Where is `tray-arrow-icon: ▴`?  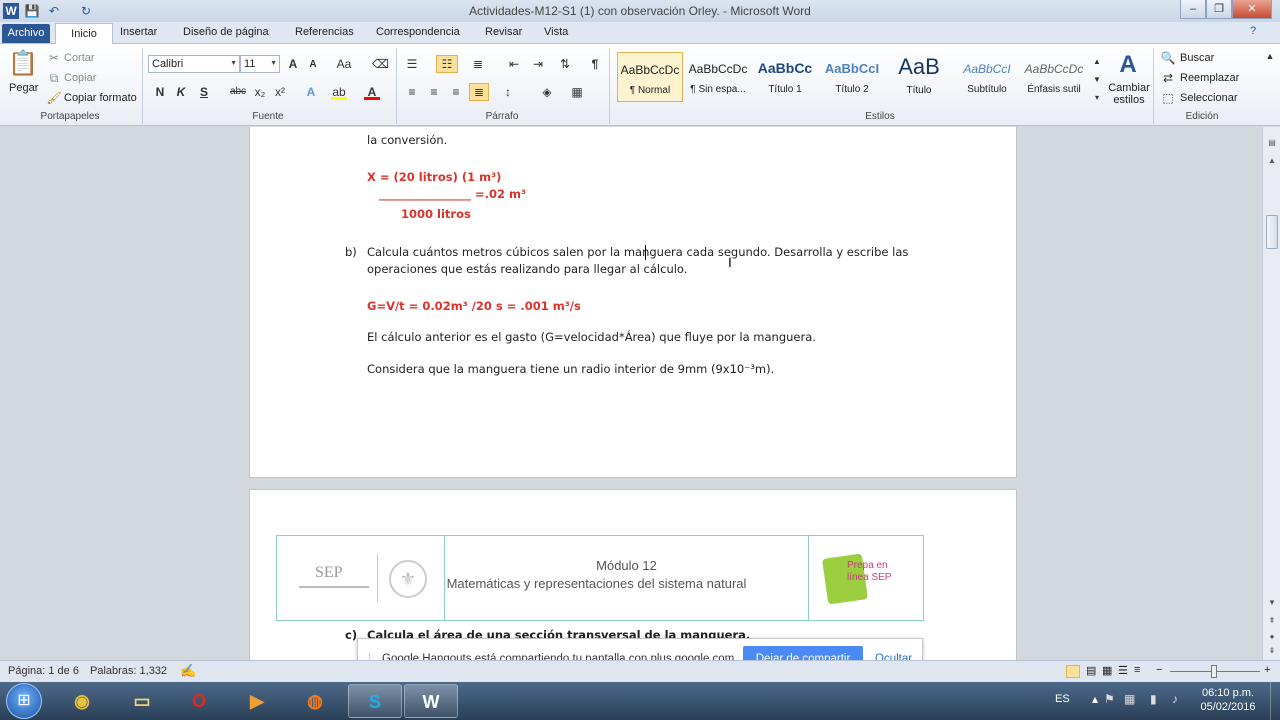
tray-arrow-icon: ▴ is located at coordinates (1095, 699).